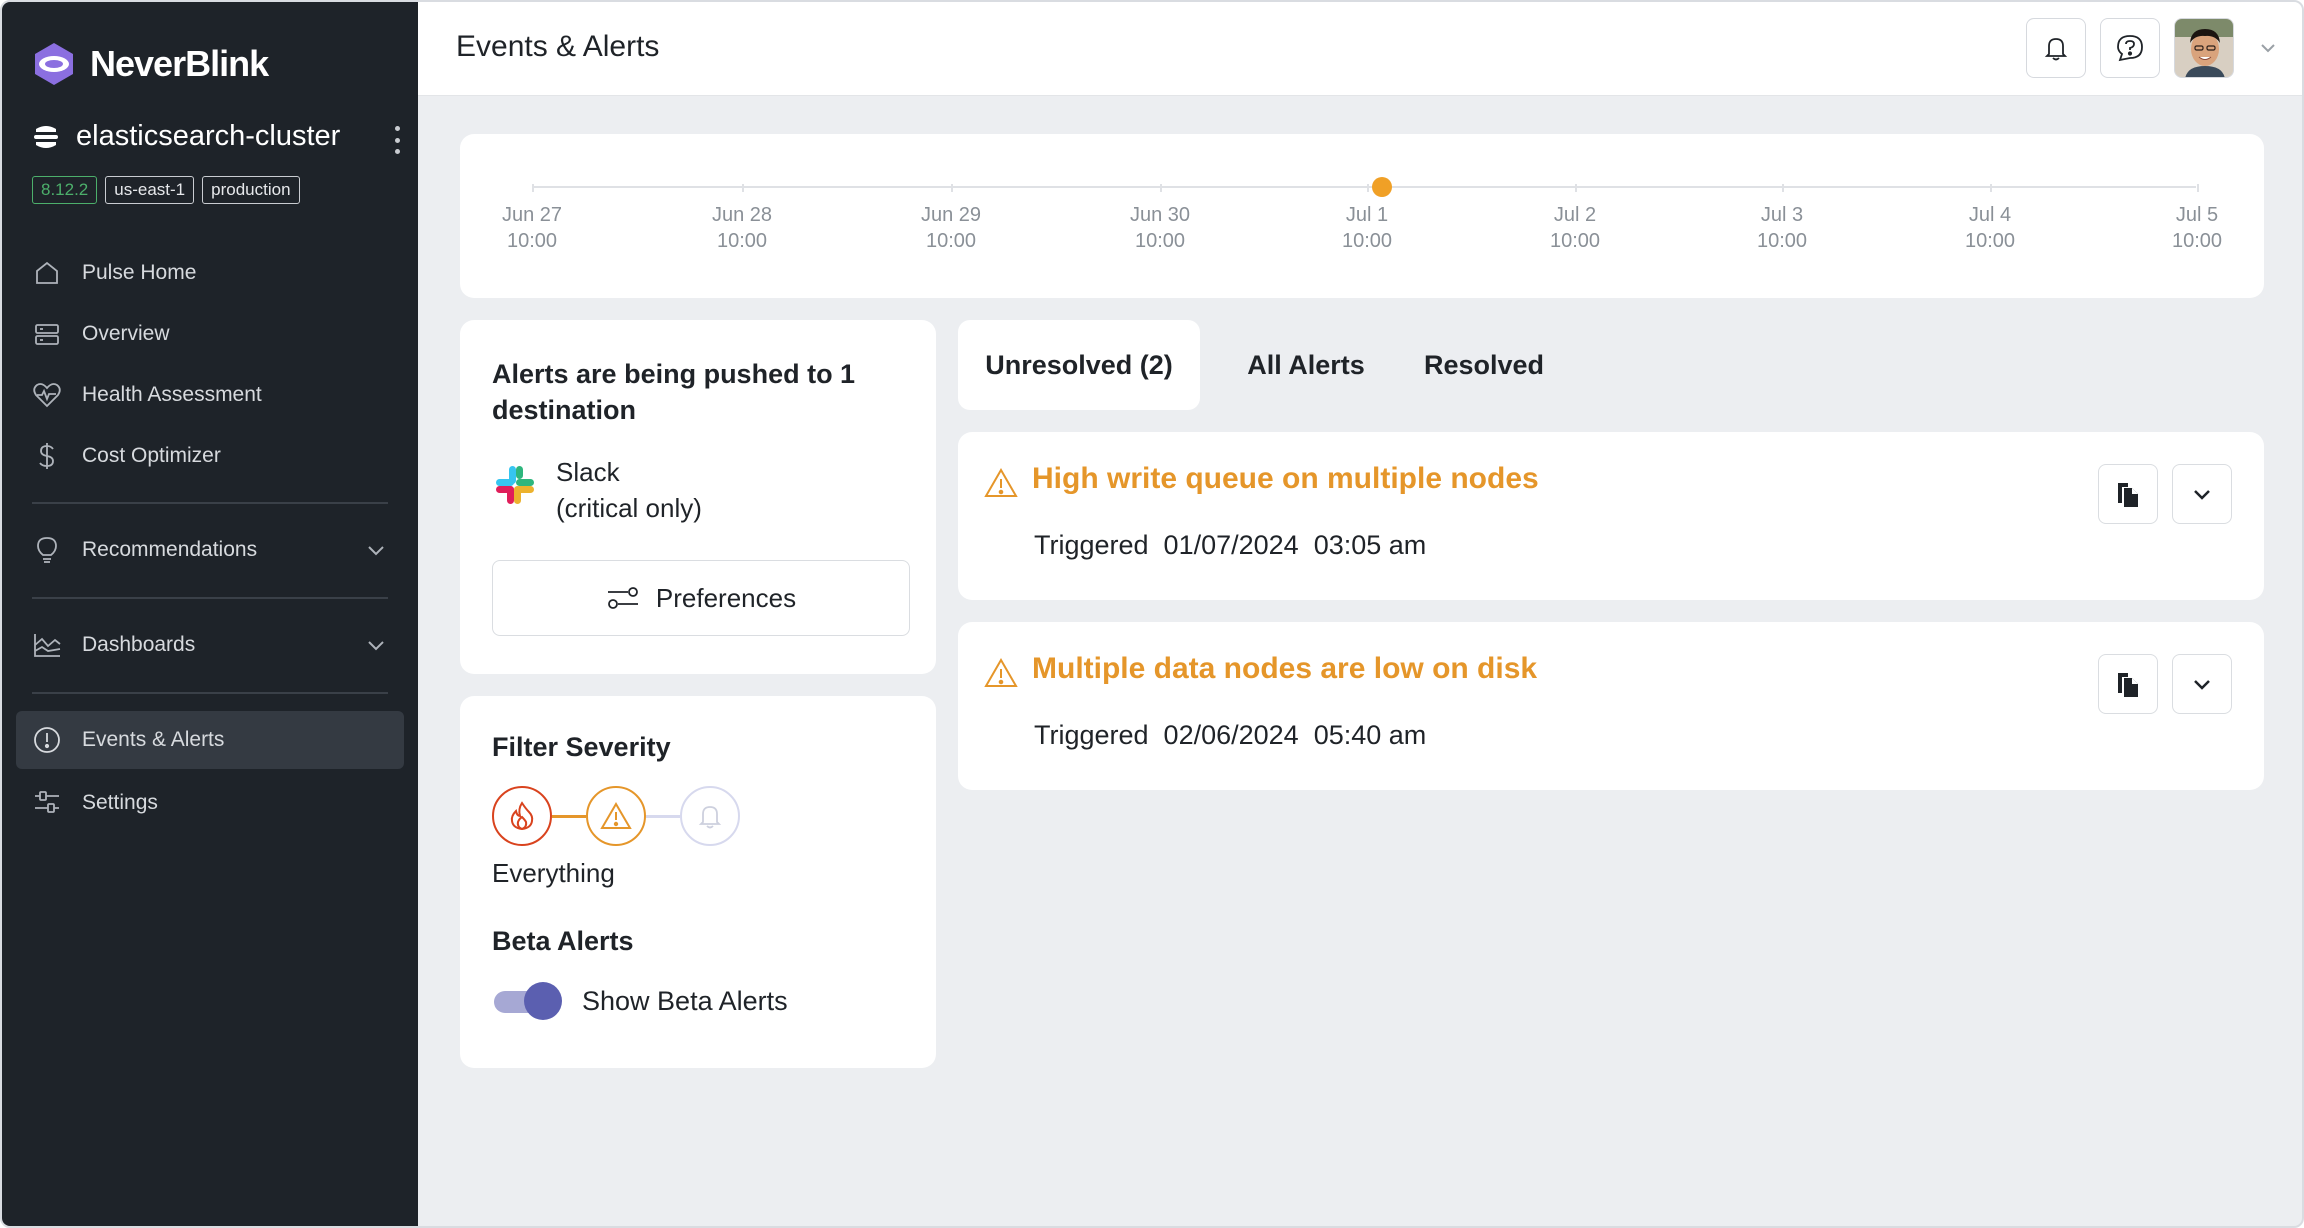 The image size is (2304, 1228). I want to click on help-chat-icon, so click(2130, 48).